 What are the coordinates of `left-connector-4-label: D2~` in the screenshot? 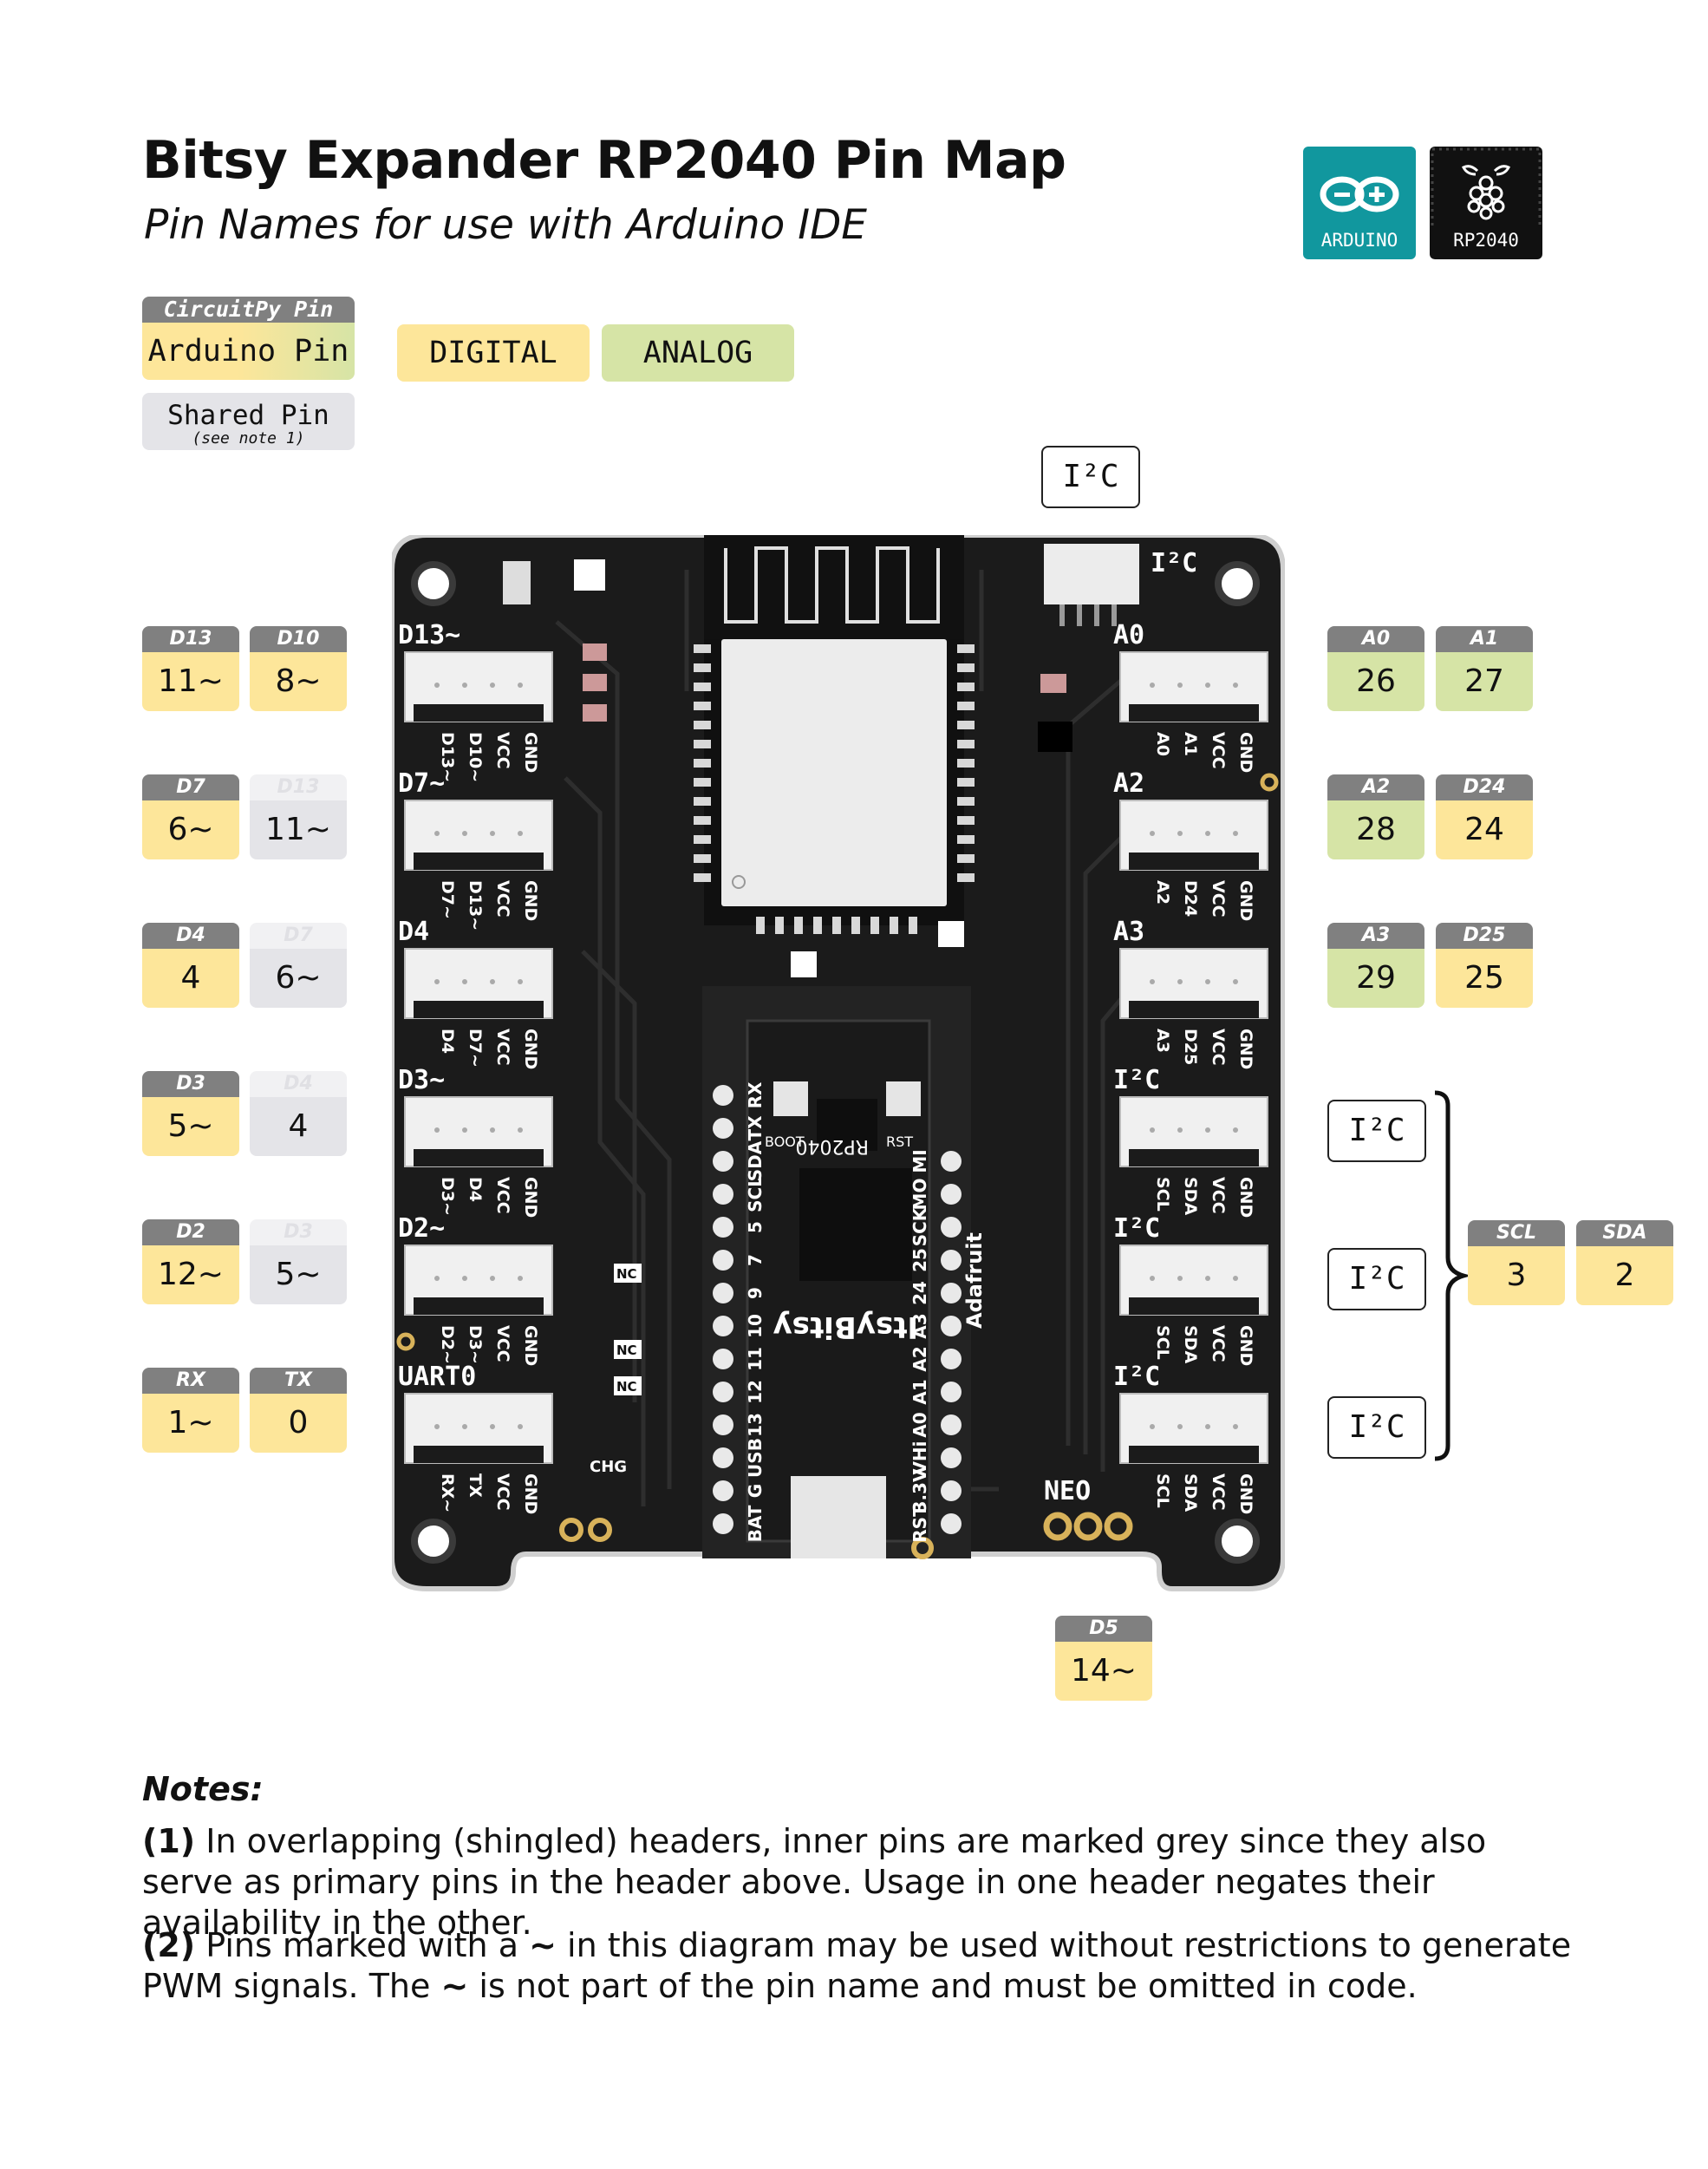 It's located at (421, 1228).